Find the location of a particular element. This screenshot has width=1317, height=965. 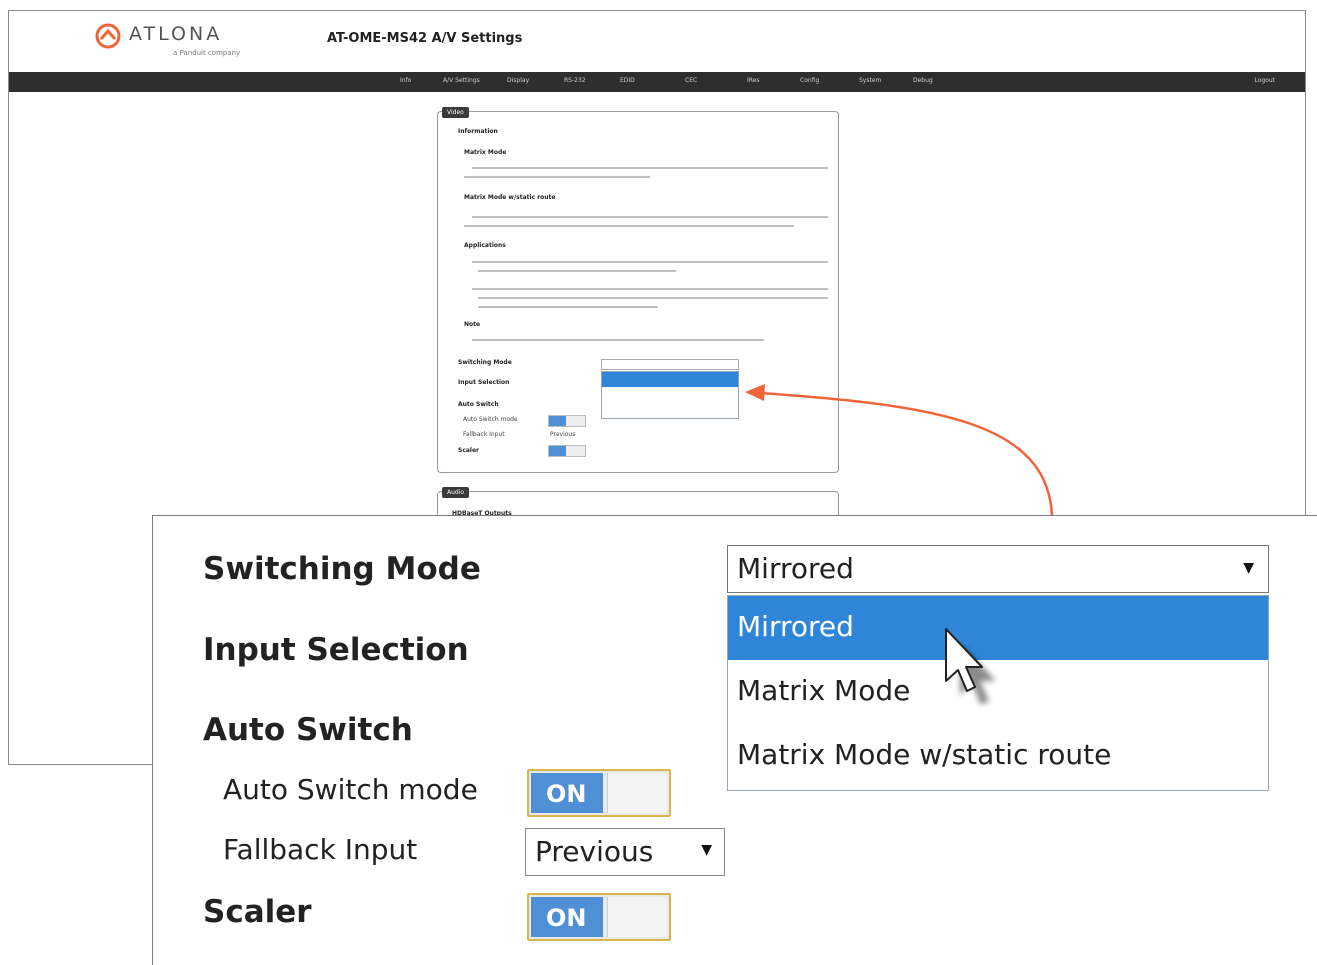

switching-mode-label: Switching Mode is located at coordinates (342, 569).